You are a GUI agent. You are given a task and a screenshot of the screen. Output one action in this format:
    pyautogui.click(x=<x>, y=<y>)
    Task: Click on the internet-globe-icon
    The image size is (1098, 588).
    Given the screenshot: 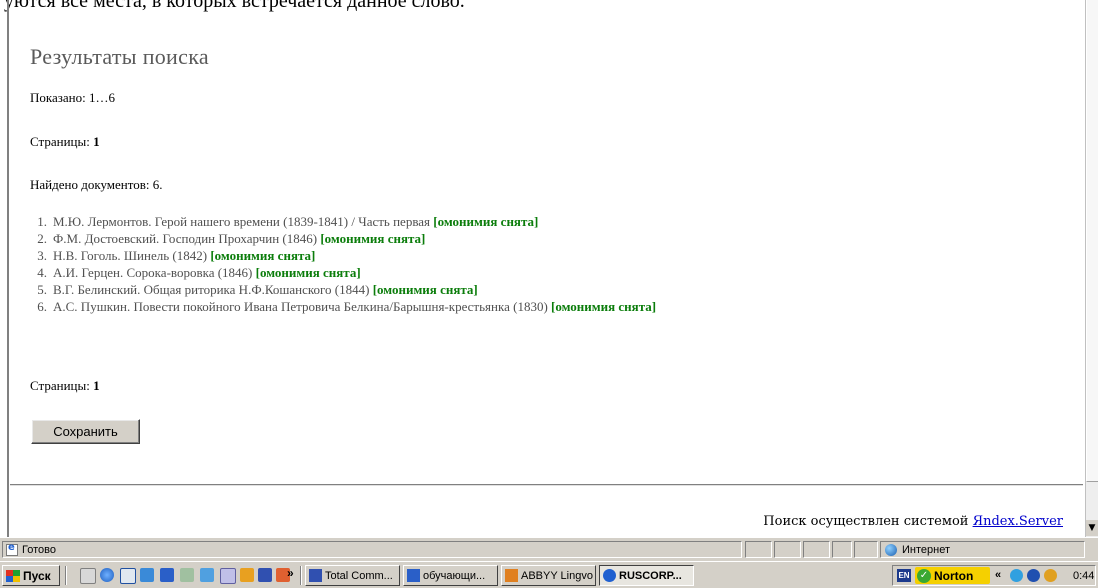 What is the action you would take?
    pyautogui.click(x=891, y=549)
    